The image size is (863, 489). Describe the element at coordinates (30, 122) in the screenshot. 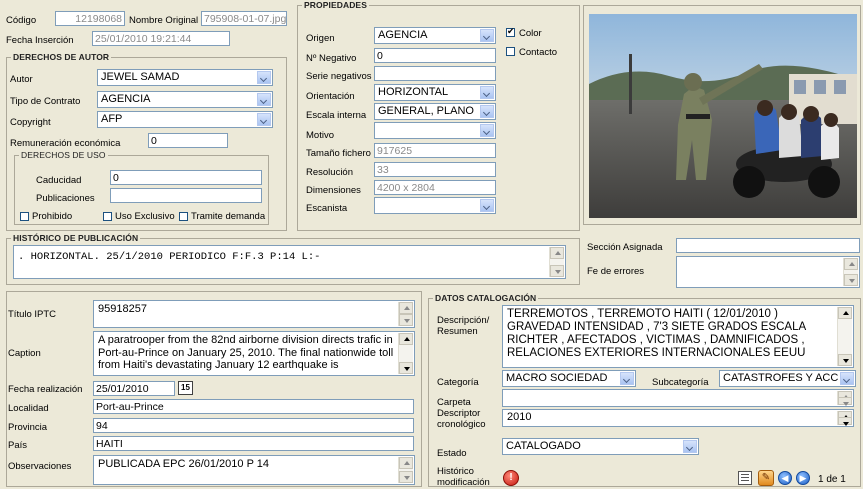

I see `copyright-label: Copyright` at that location.